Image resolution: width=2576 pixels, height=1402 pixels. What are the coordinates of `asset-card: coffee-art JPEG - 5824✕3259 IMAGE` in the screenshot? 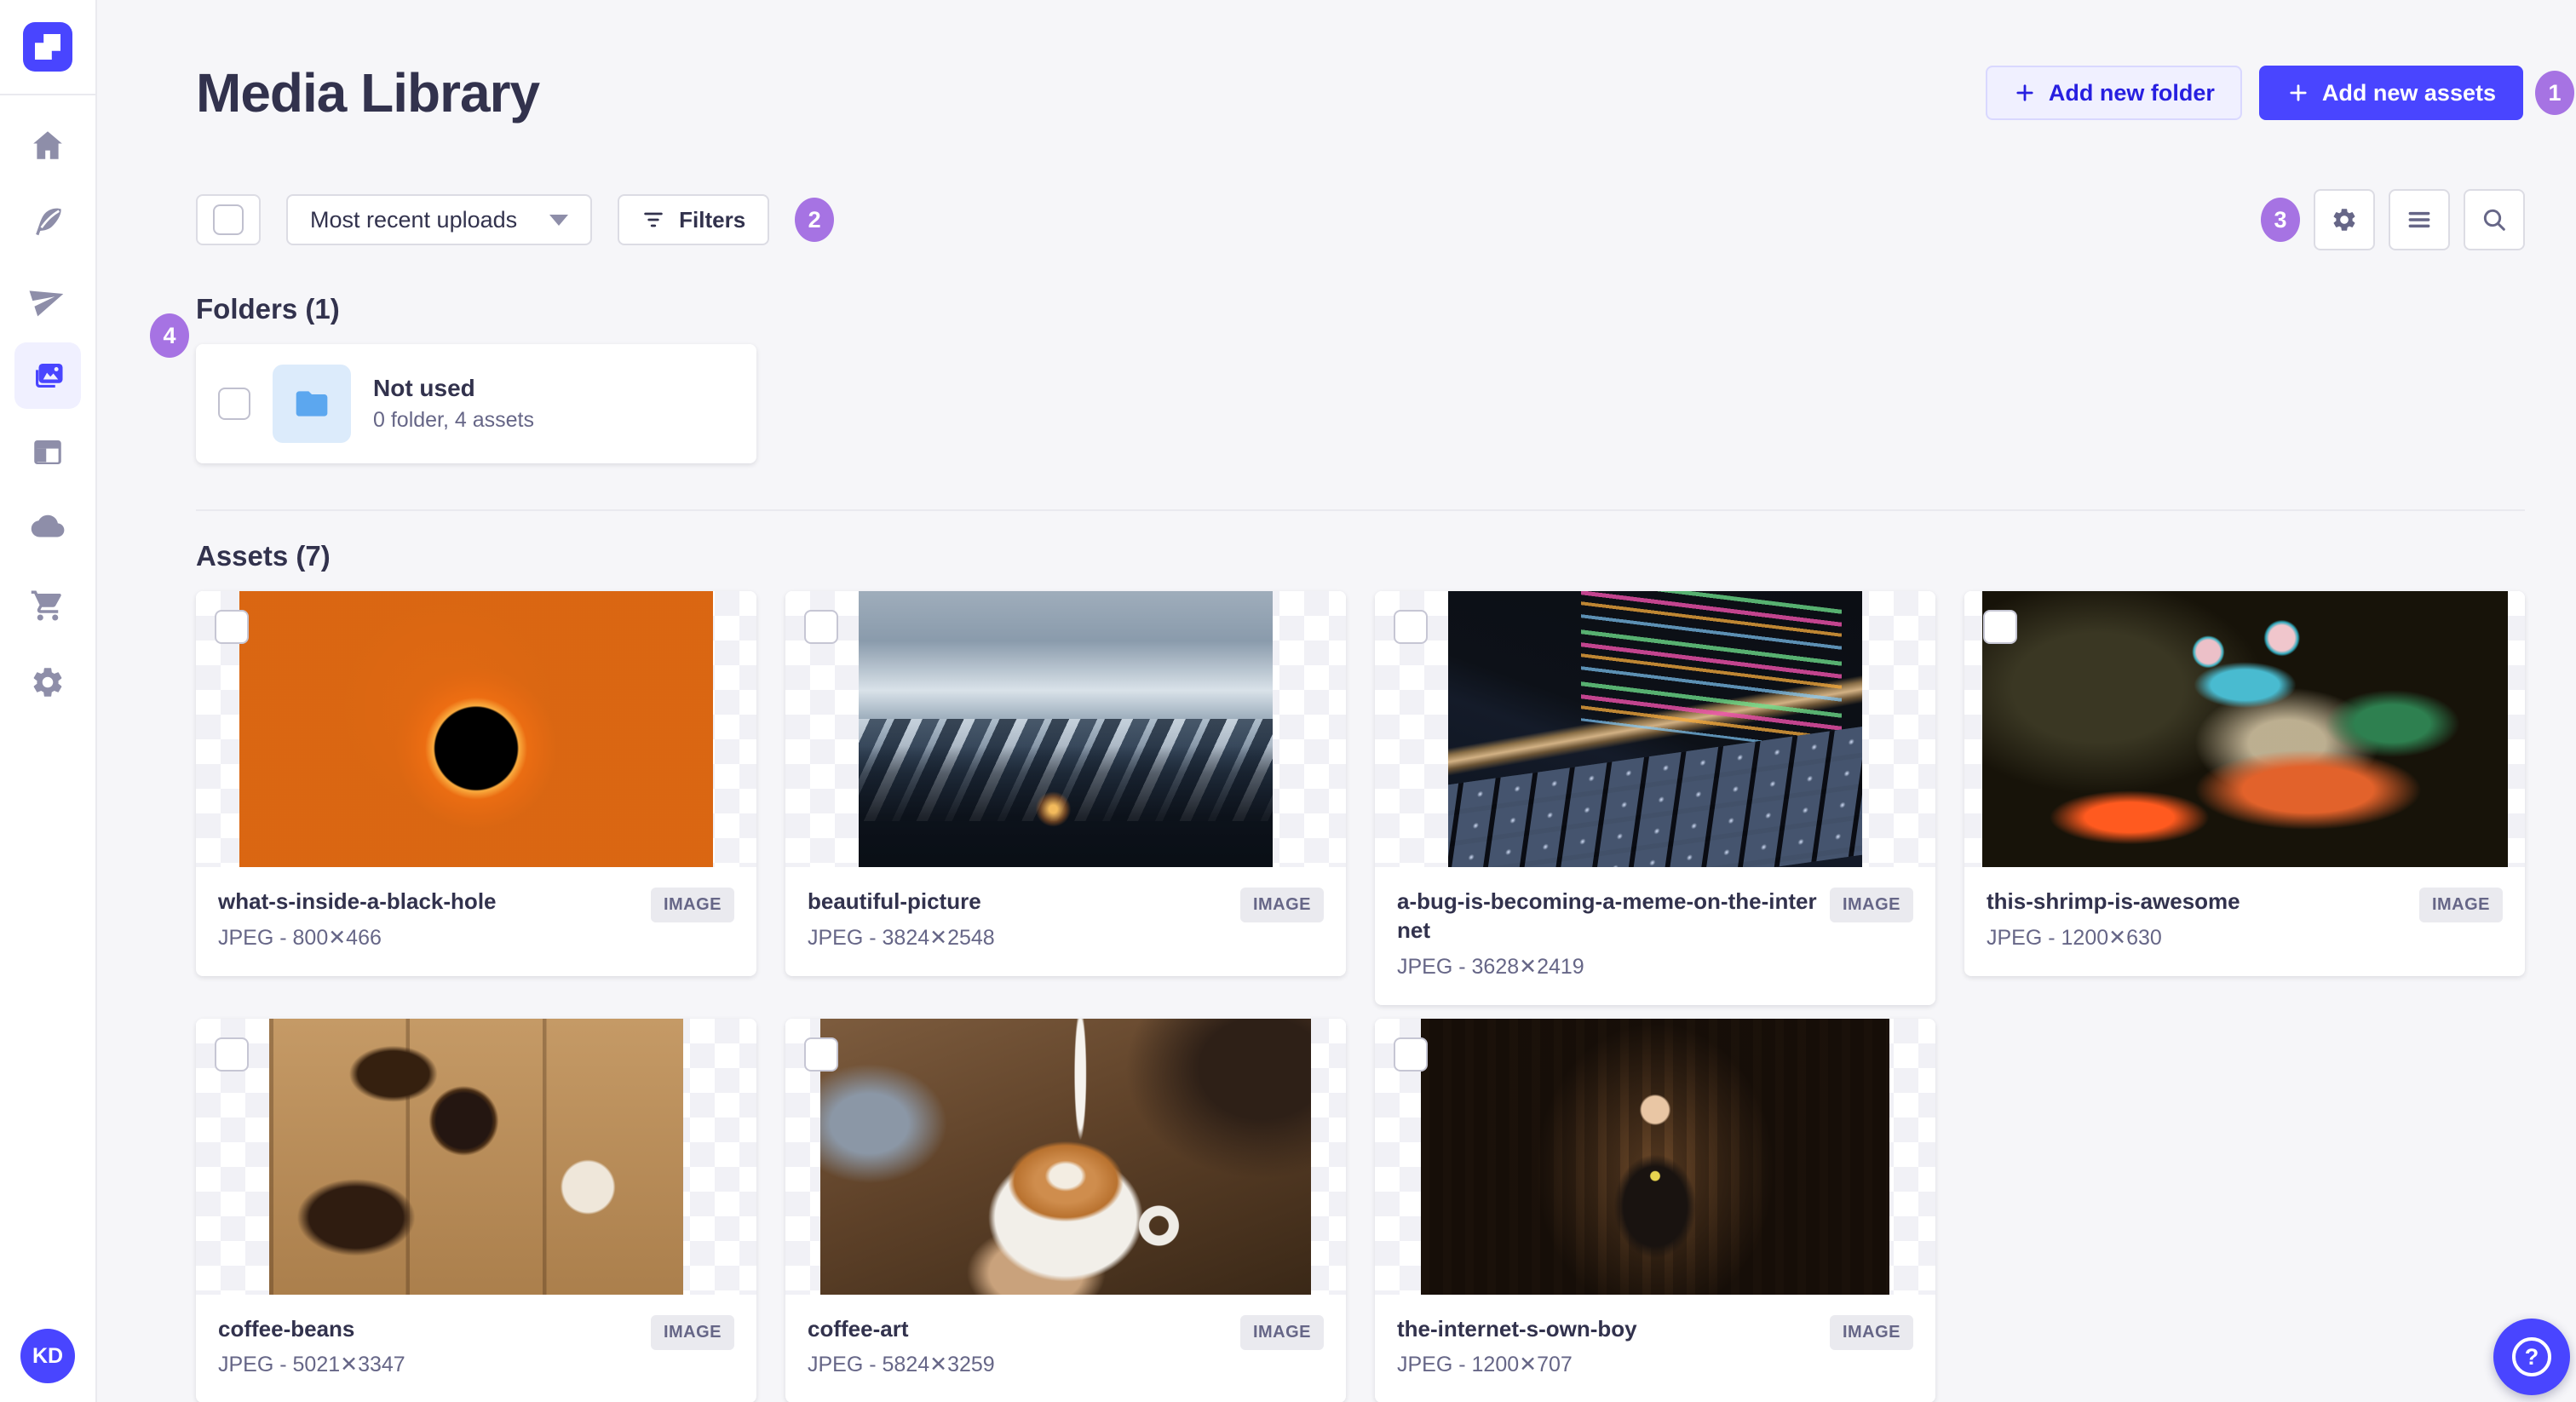 It's located at (1065, 1210).